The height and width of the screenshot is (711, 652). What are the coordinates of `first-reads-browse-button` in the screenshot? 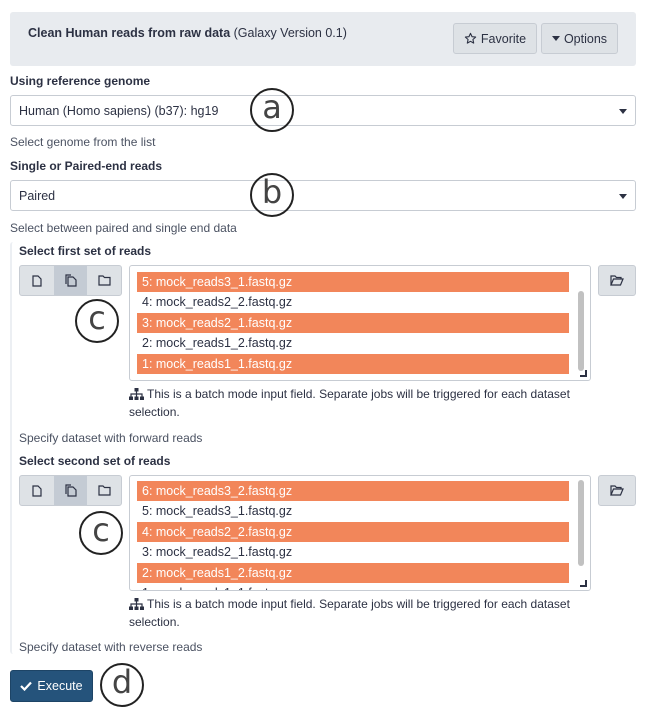 It's located at (617, 280).